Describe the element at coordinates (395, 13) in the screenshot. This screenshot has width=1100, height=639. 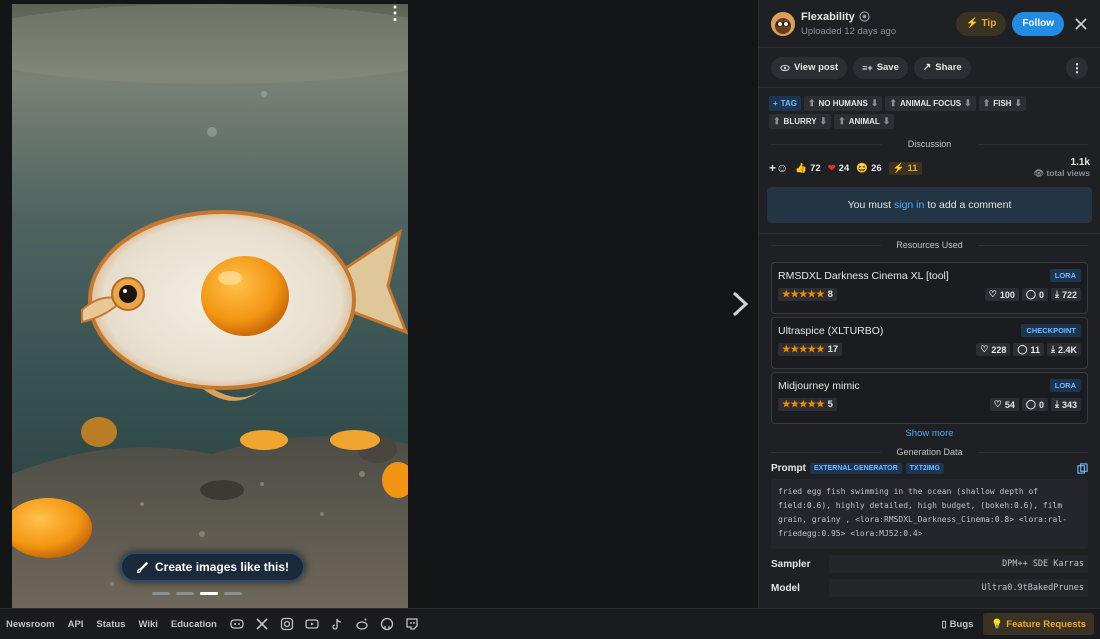
I see `image-options-icon: ⋮` at that location.